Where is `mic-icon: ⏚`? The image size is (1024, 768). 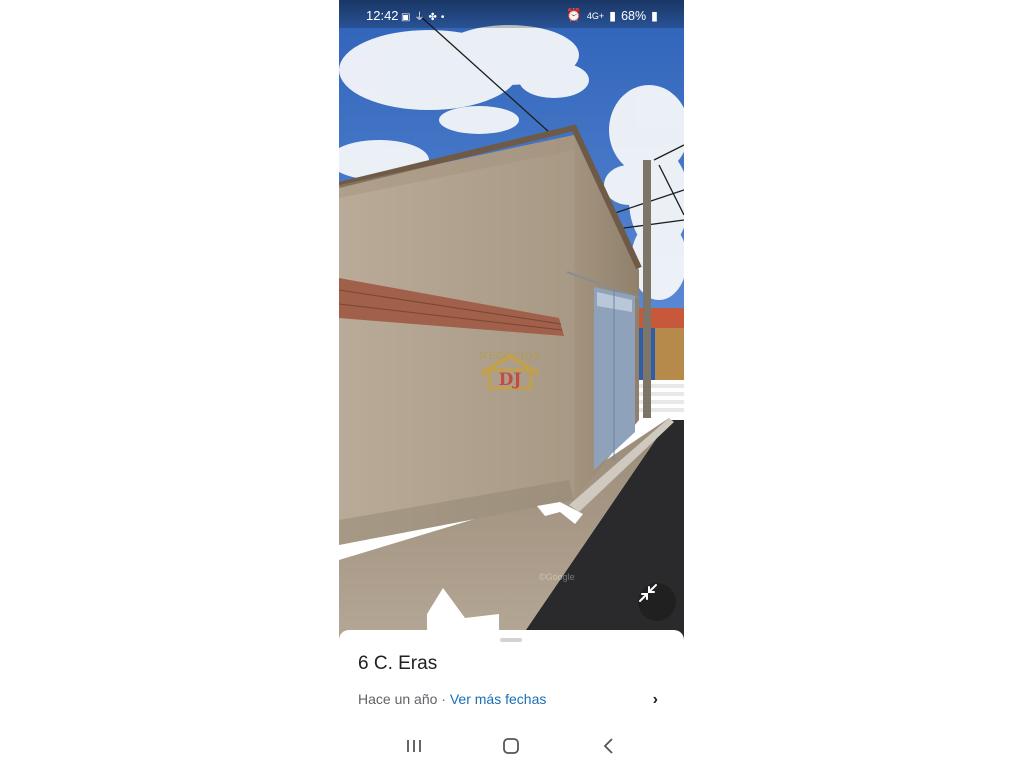
mic-icon: ⏚ is located at coordinates (421, 17).